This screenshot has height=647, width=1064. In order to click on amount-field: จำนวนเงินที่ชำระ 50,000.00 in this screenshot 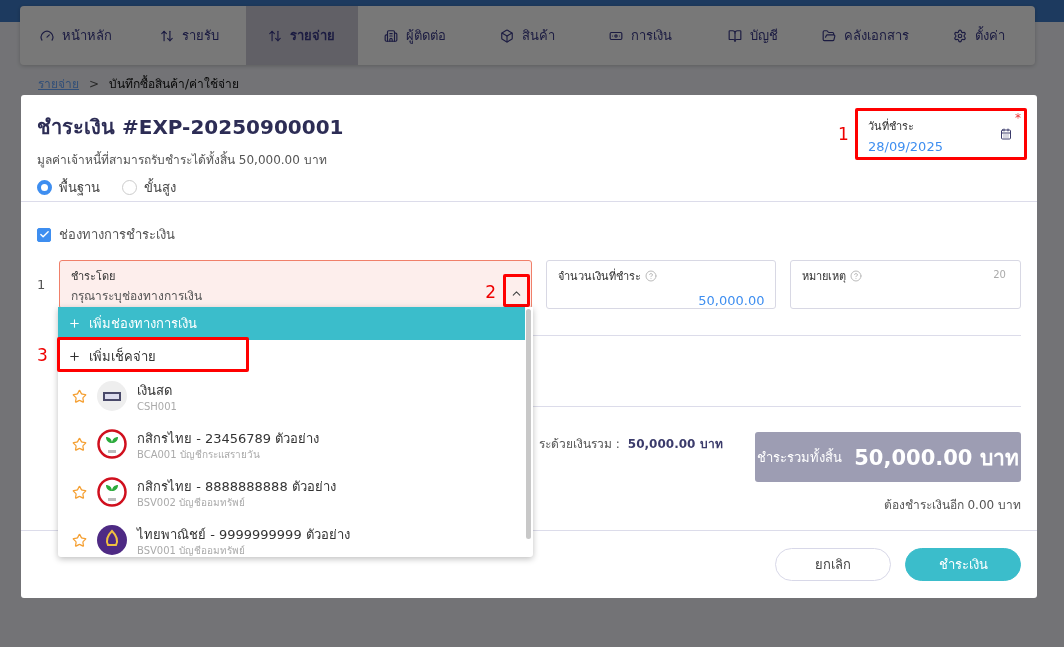, I will do `click(661, 284)`.